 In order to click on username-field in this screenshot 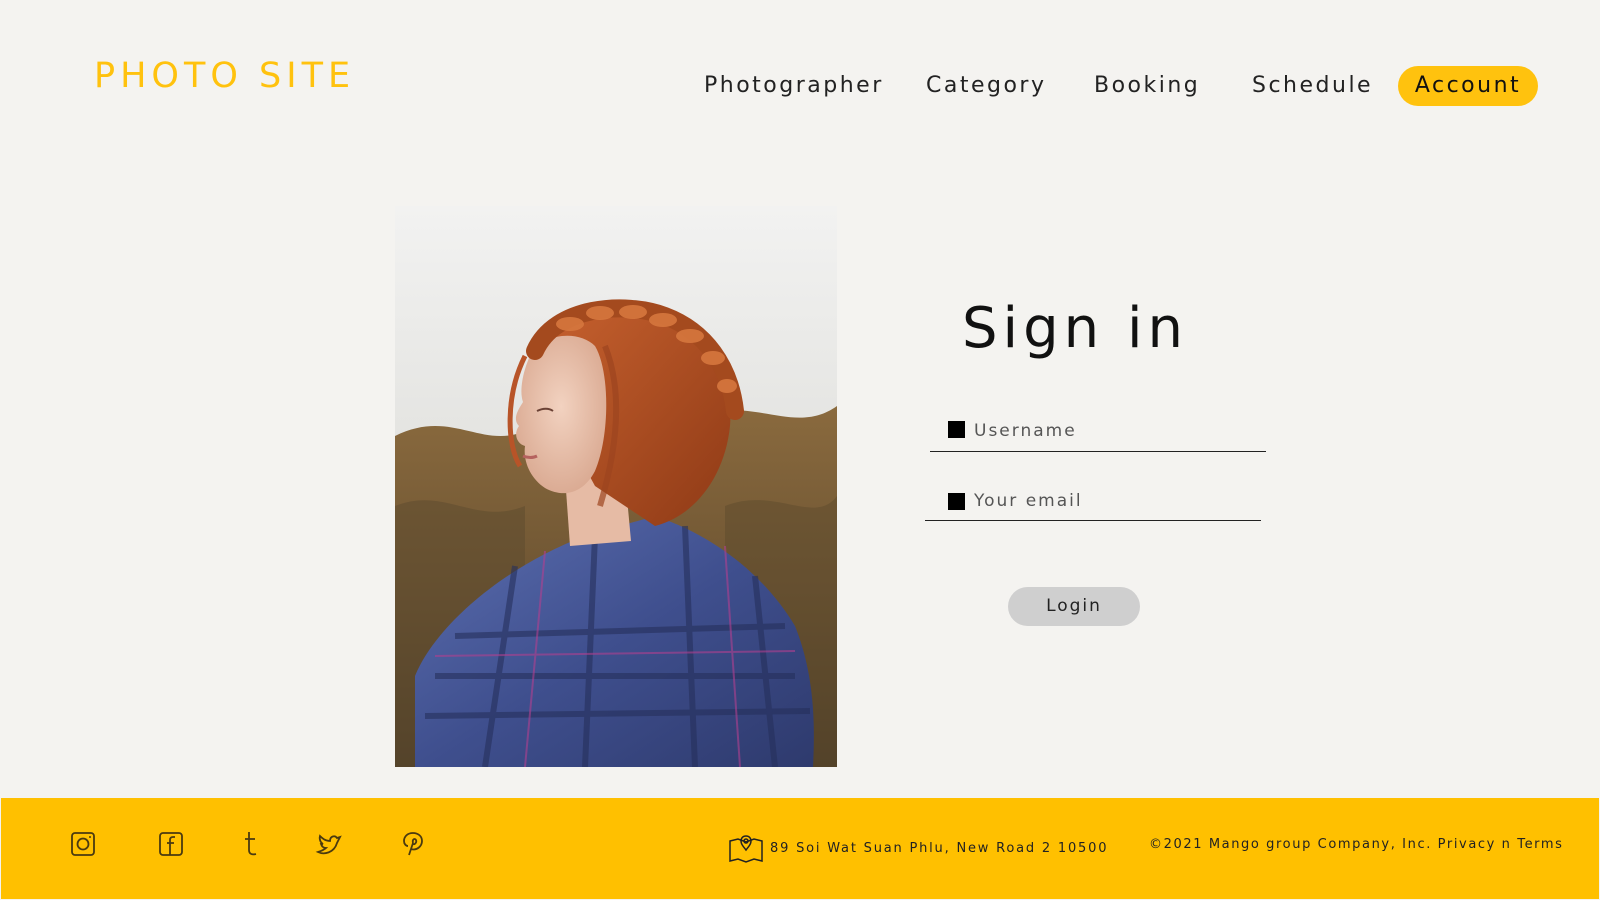, I will do `click(1098, 431)`.